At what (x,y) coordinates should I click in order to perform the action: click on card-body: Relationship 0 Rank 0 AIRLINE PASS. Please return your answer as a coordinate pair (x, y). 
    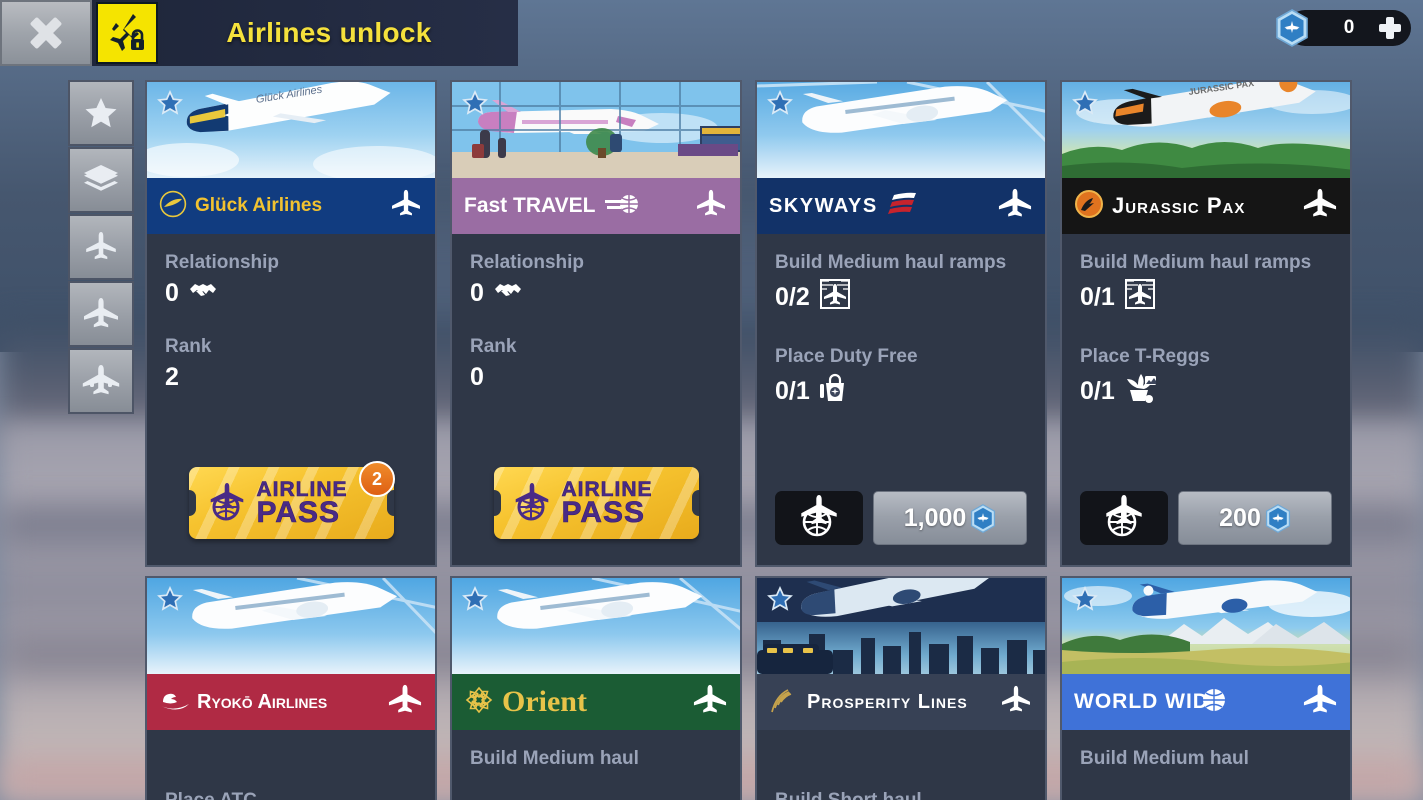
    Looking at the image, I should click on (596, 399).